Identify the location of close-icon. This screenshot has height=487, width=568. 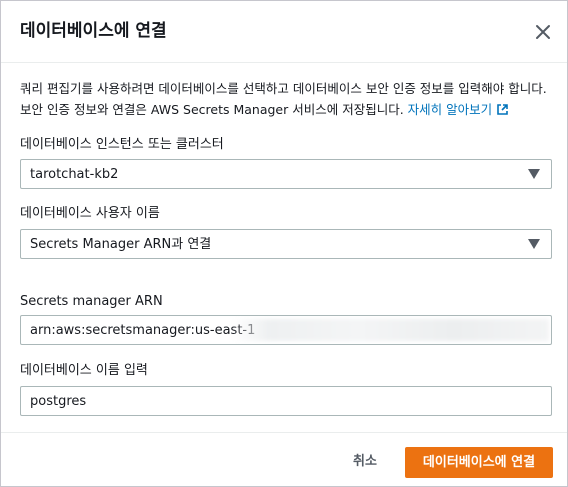
(543, 32).